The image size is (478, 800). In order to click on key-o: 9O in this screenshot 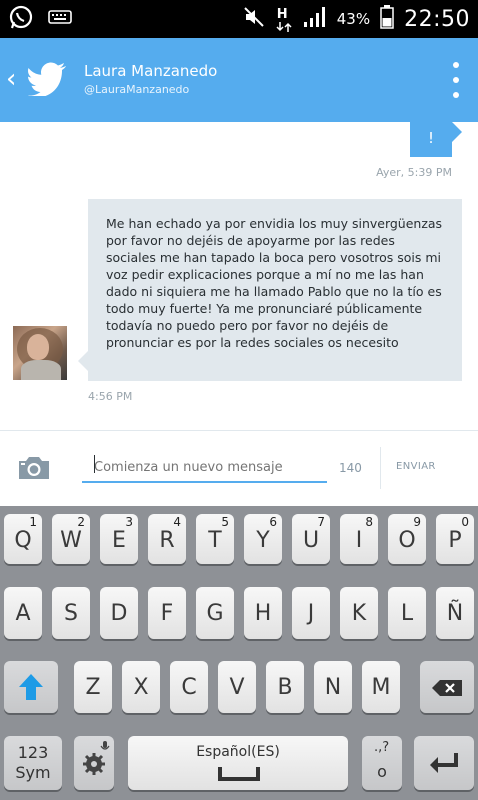, I will do `click(407, 539)`.